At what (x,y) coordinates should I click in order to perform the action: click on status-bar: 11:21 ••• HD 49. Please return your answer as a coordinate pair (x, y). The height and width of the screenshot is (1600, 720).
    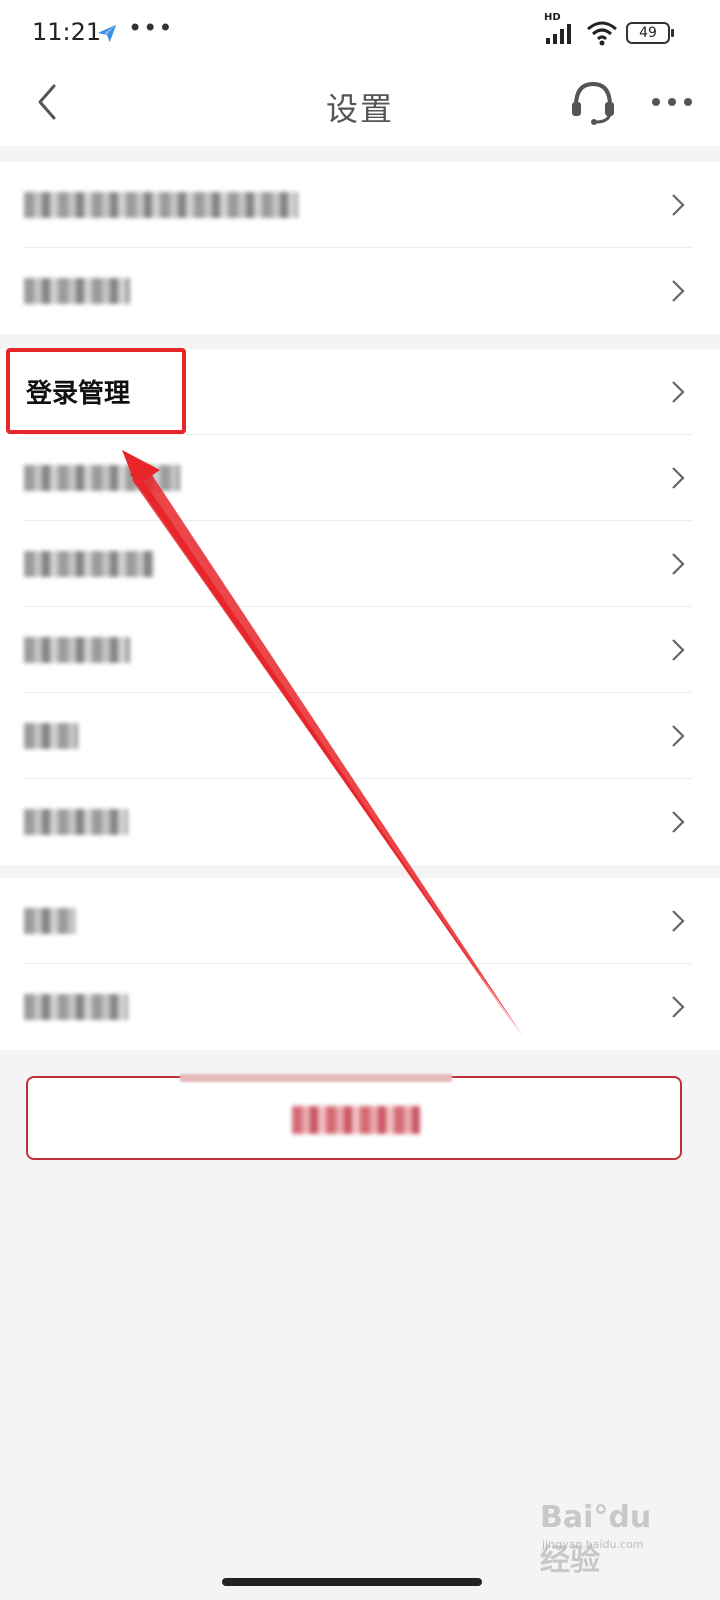
    Looking at the image, I should click on (360, 33).